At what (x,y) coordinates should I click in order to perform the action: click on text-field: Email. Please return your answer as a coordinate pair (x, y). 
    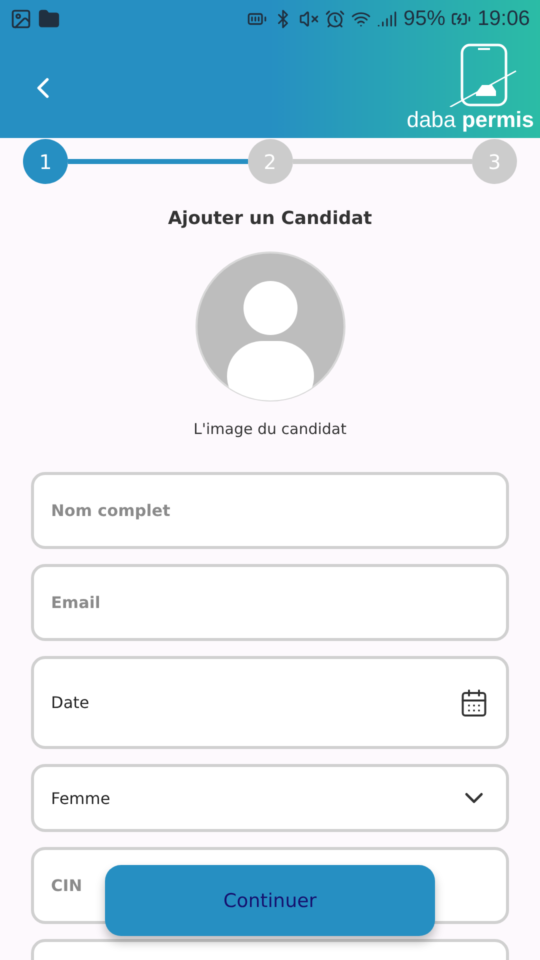
    Looking at the image, I should click on (81, 602).